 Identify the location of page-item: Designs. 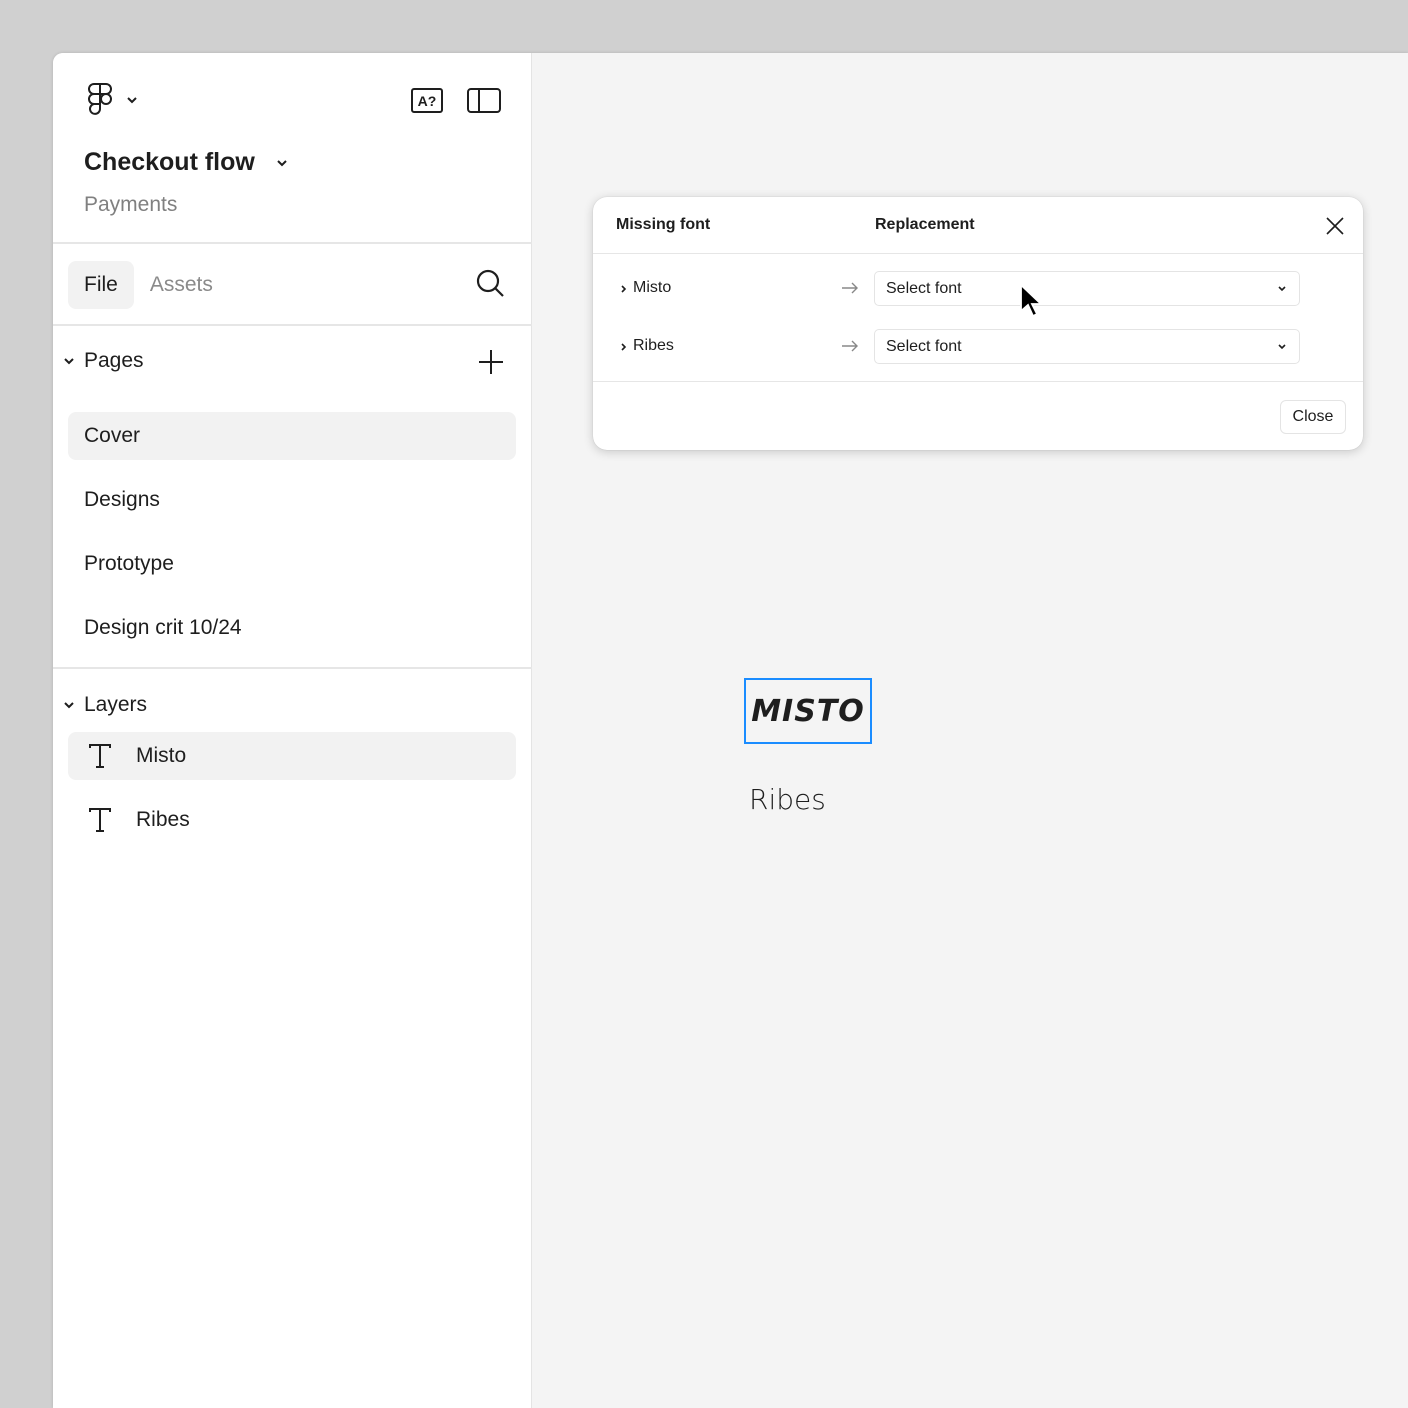
(292, 500).